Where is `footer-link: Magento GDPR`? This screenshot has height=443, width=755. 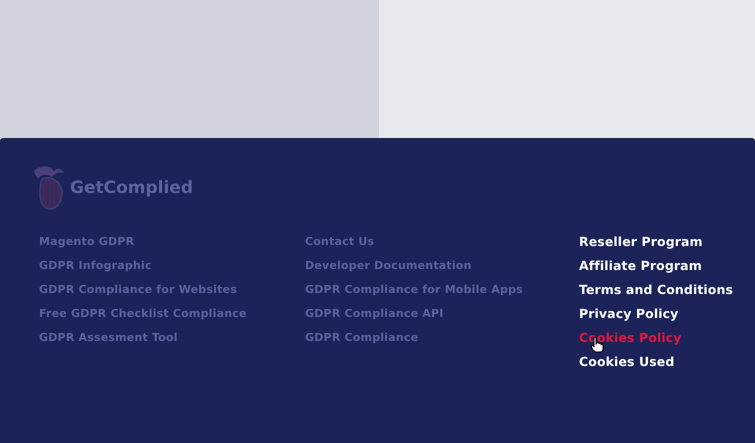 footer-link: Magento GDPR is located at coordinates (86, 241).